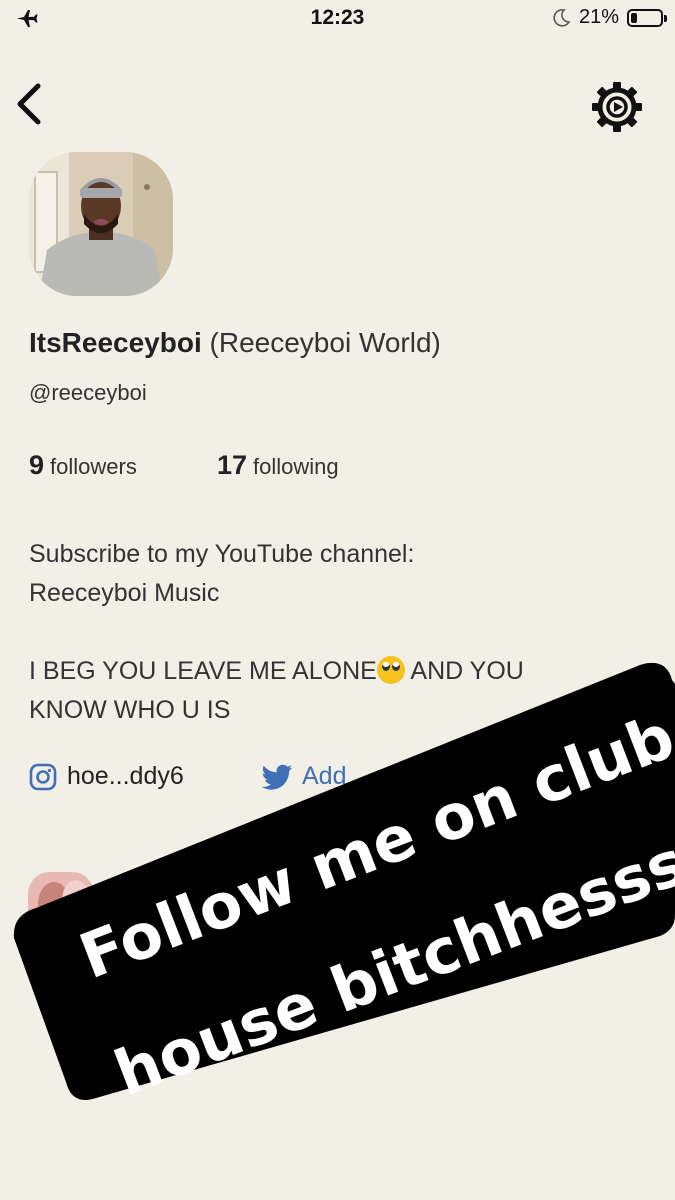 The image size is (675, 1200). What do you see at coordinates (222, 554) in the screenshot?
I see `bio-line: Subscribe to my YouTube channel:` at bounding box center [222, 554].